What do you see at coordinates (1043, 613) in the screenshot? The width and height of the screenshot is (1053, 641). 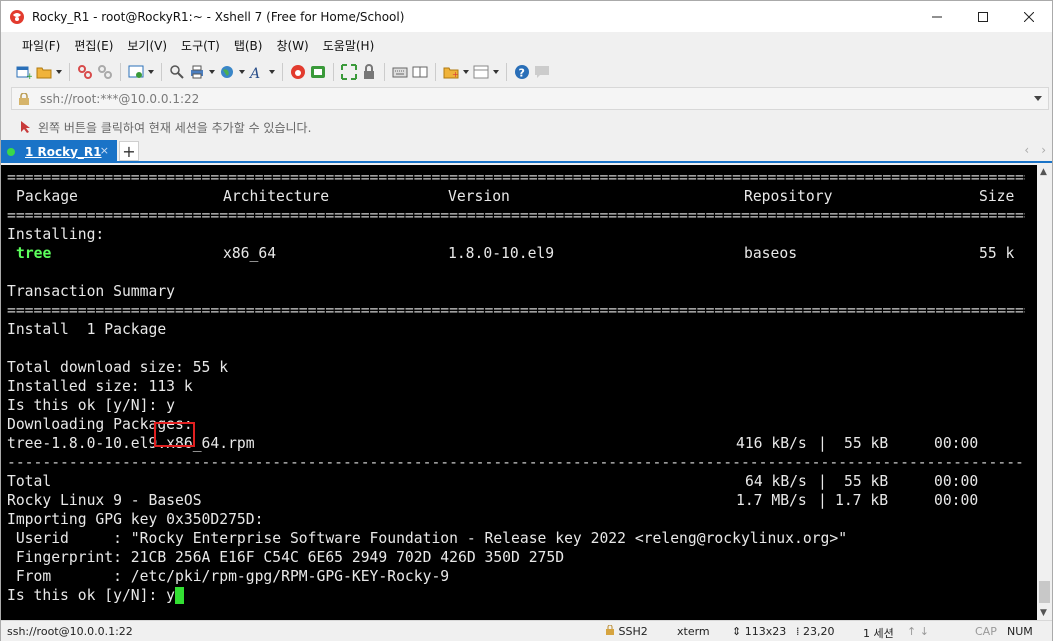 I see `scroll-down-icon: ▼` at bounding box center [1043, 613].